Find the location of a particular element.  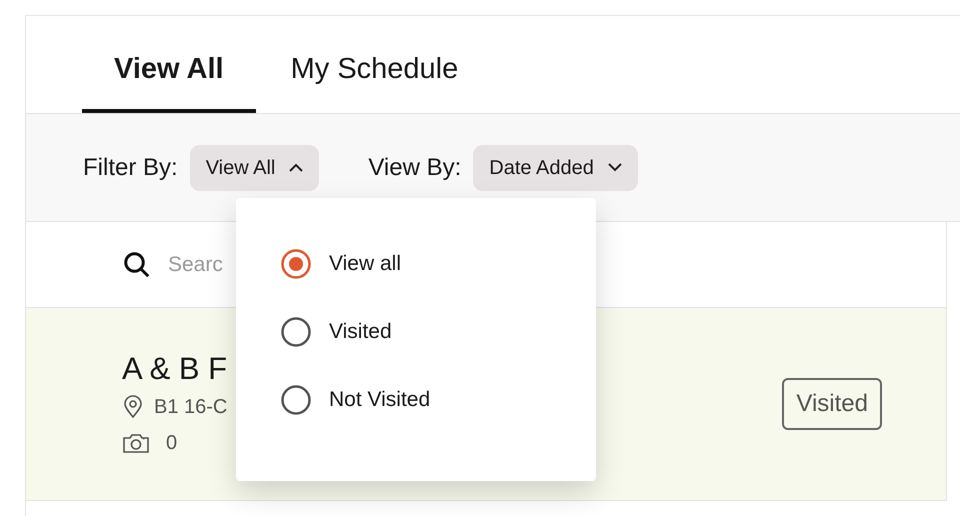

filter-label: Filter By: is located at coordinates (130, 167).